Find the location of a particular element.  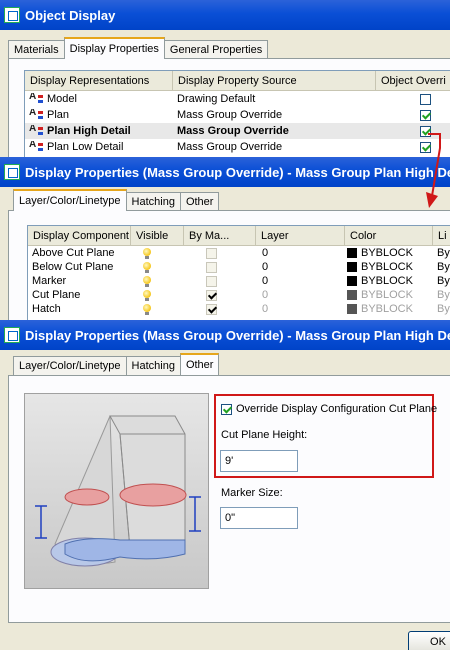

cut-plane-height-input: 9' is located at coordinates (259, 461).